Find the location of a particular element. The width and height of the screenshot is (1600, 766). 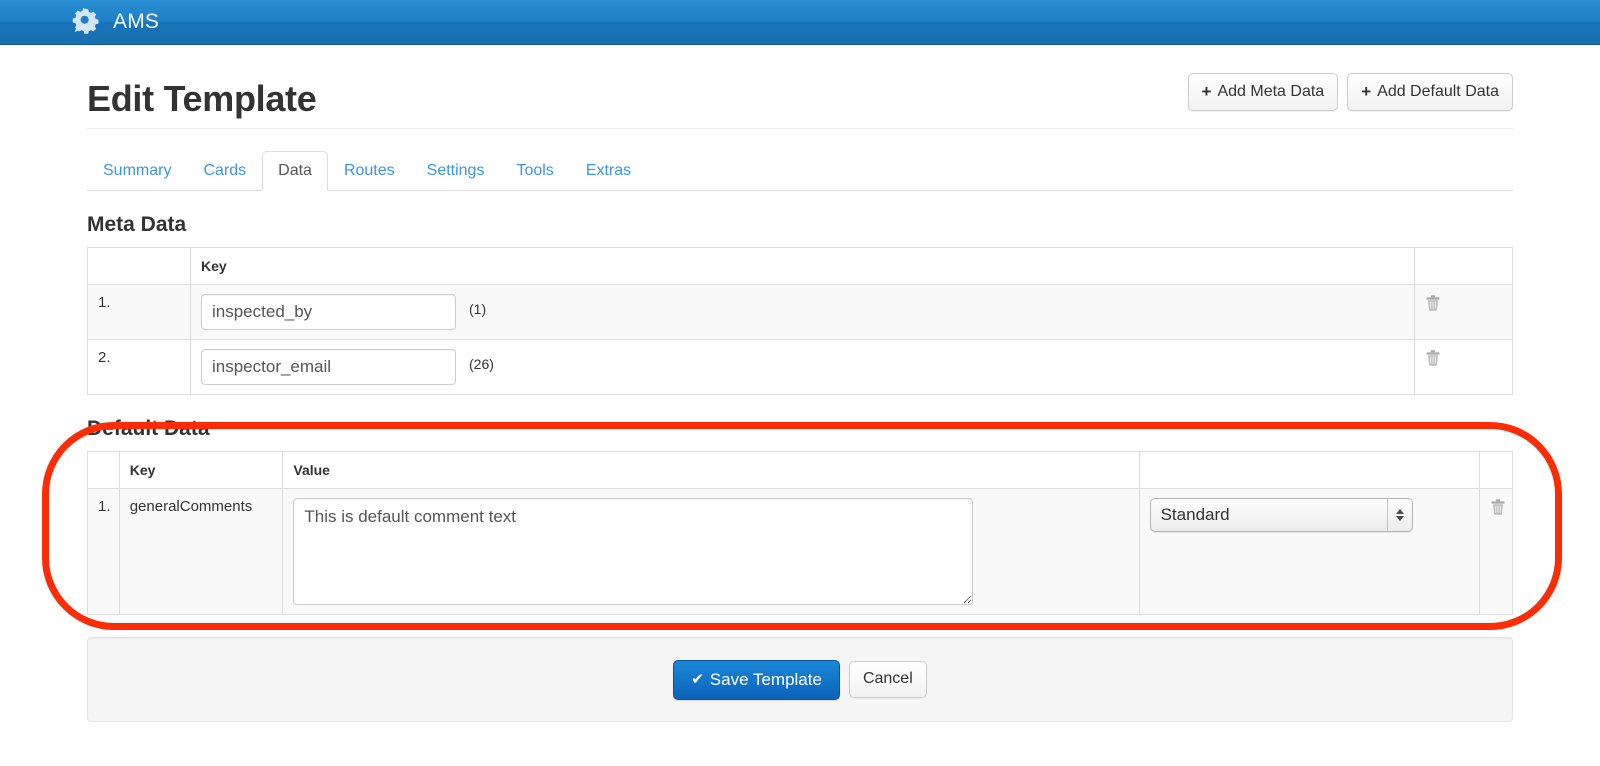

default-col-key: Key is located at coordinates (201, 470).